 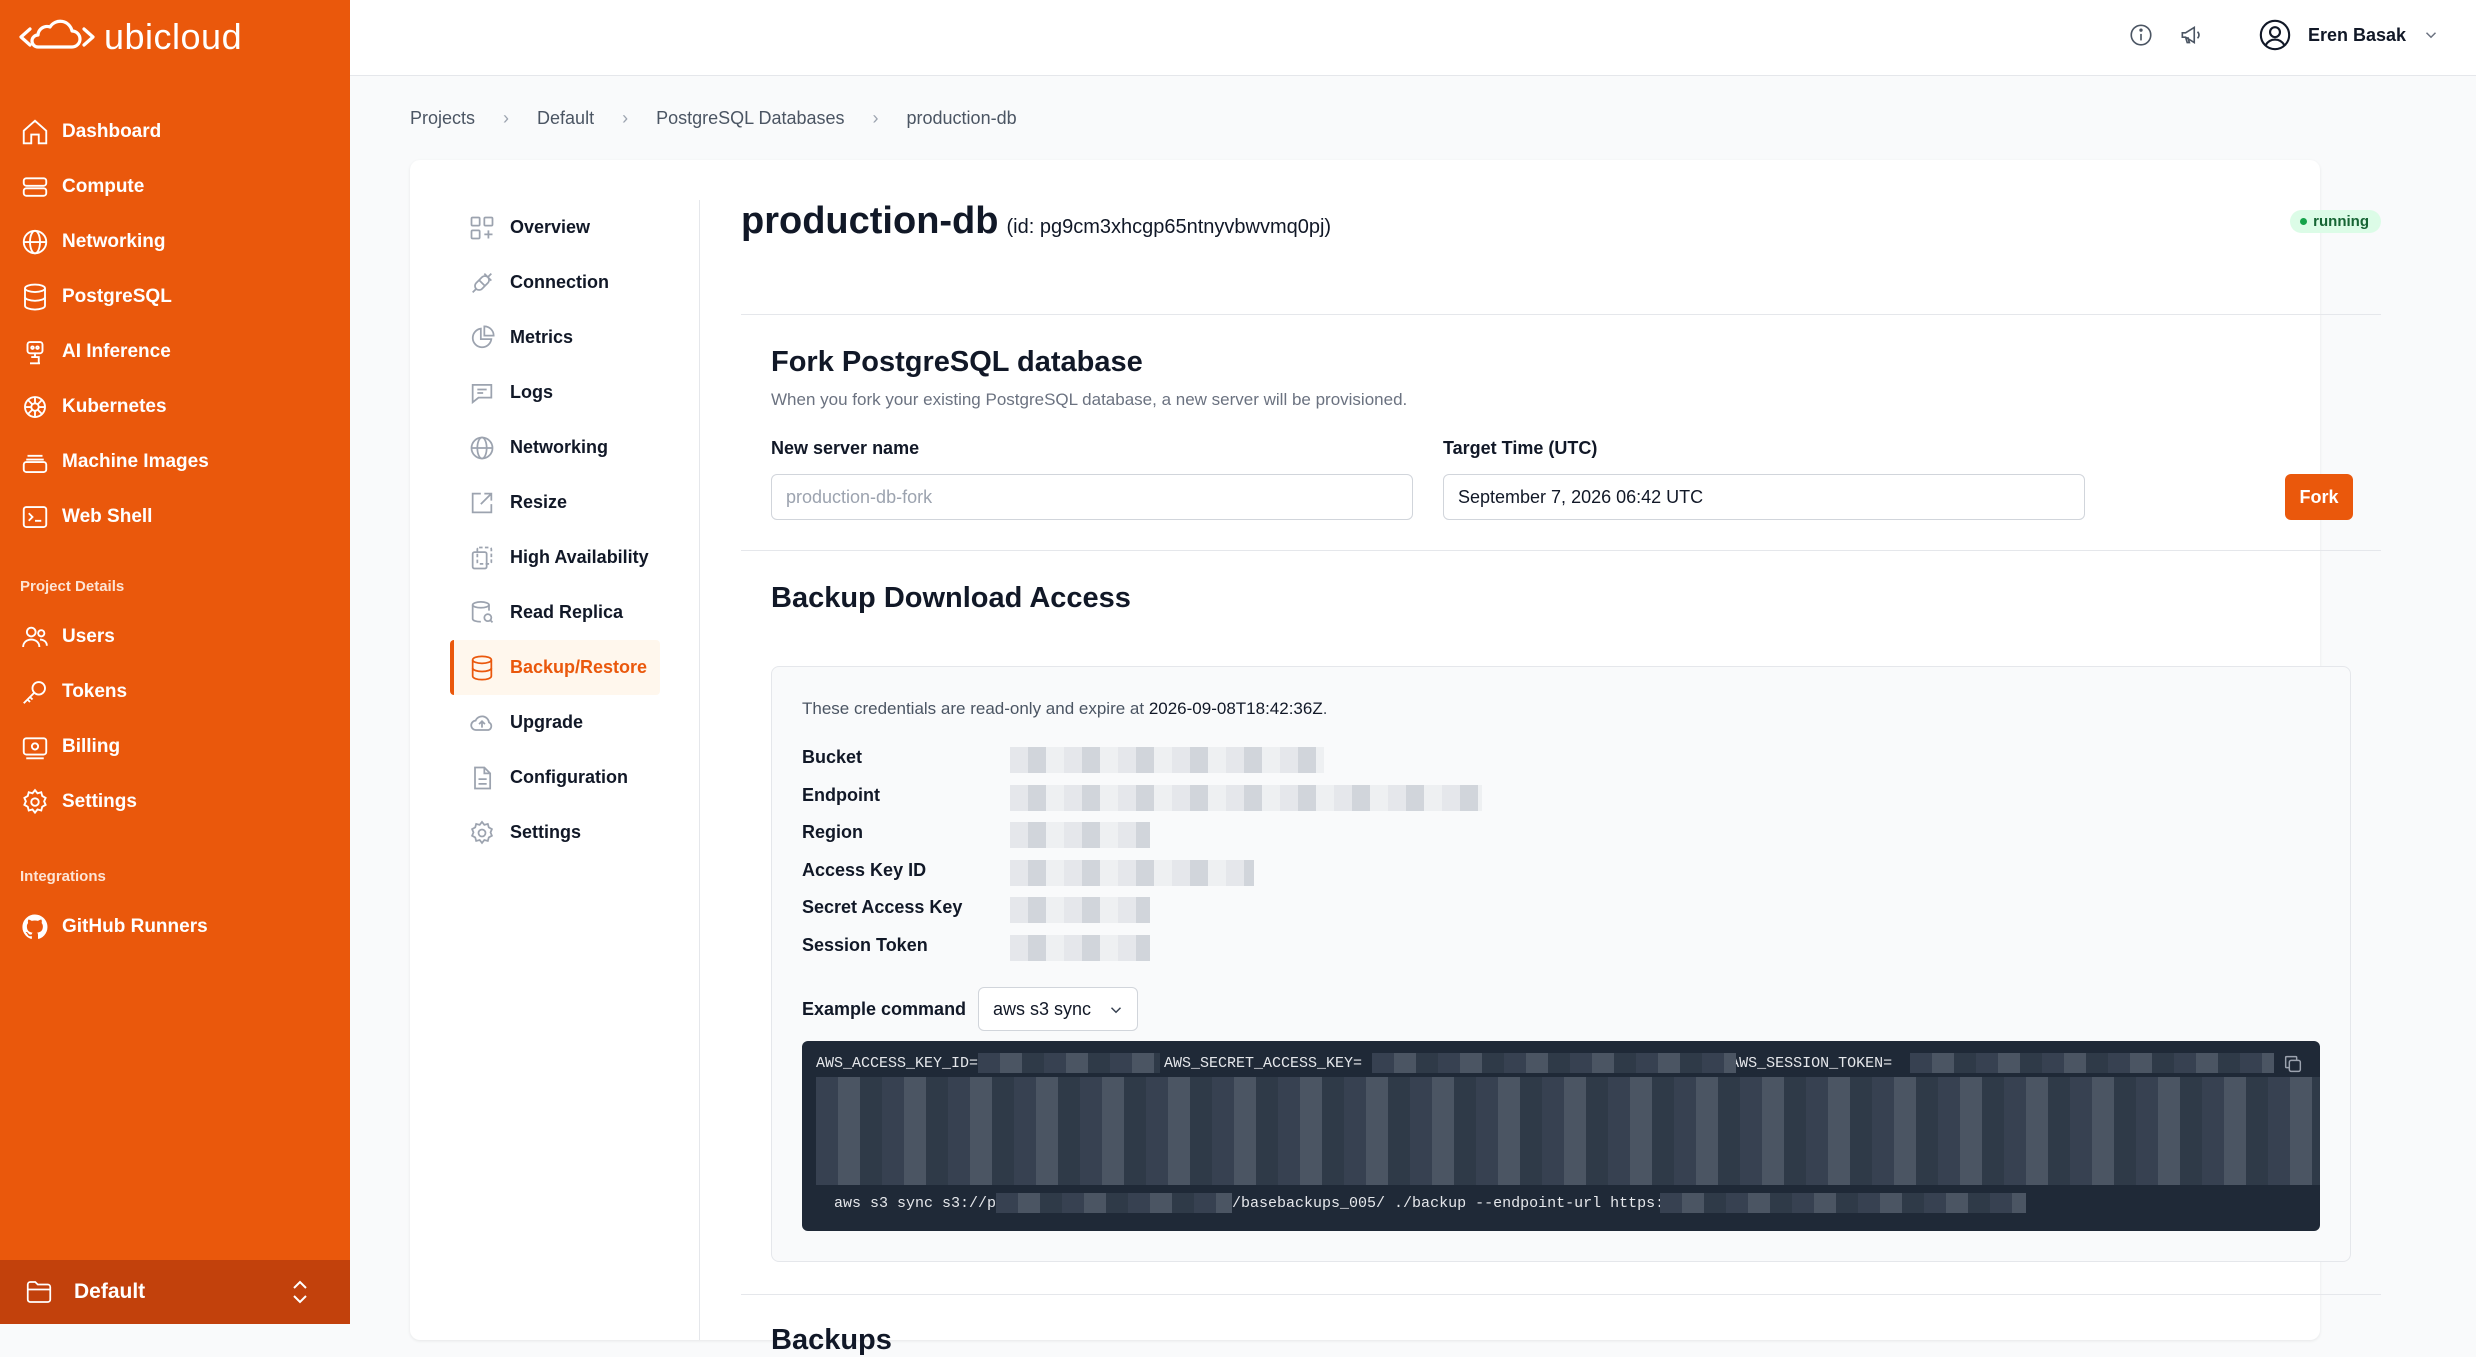 I want to click on sidebar-item-tokens: Tokens, so click(x=175, y=691).